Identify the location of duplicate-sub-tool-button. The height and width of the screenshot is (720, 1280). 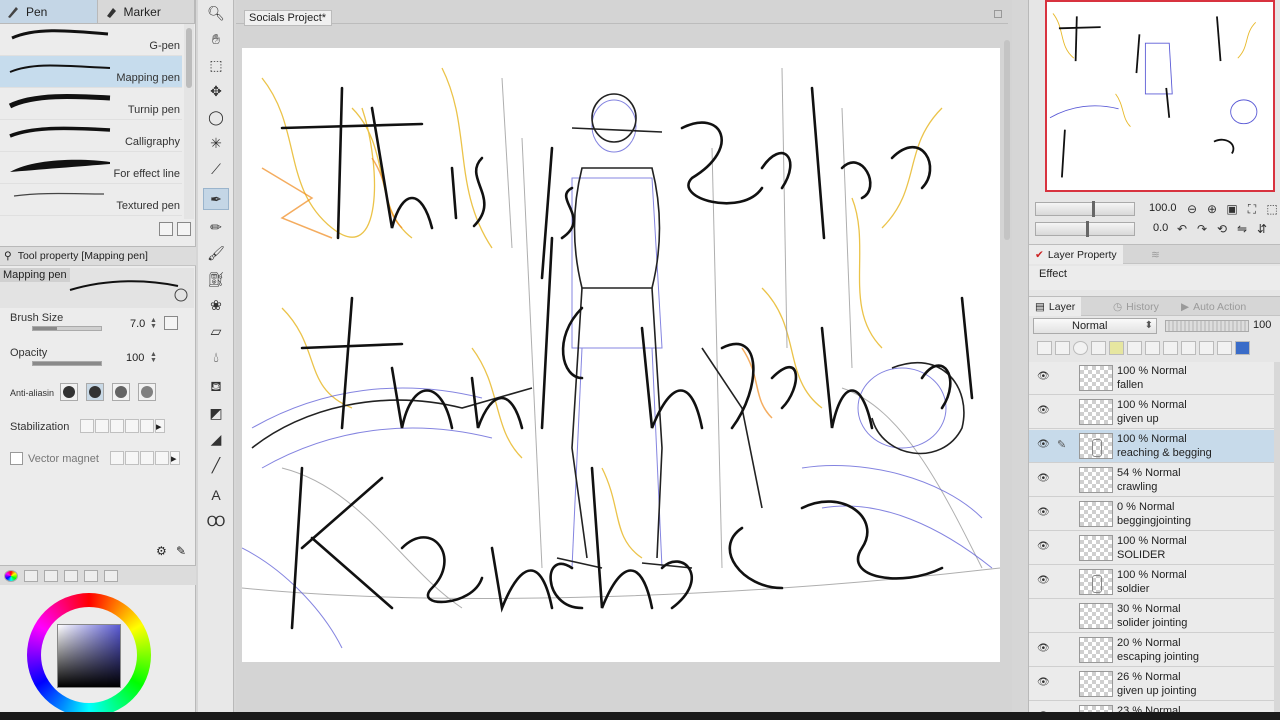
(166, 229).